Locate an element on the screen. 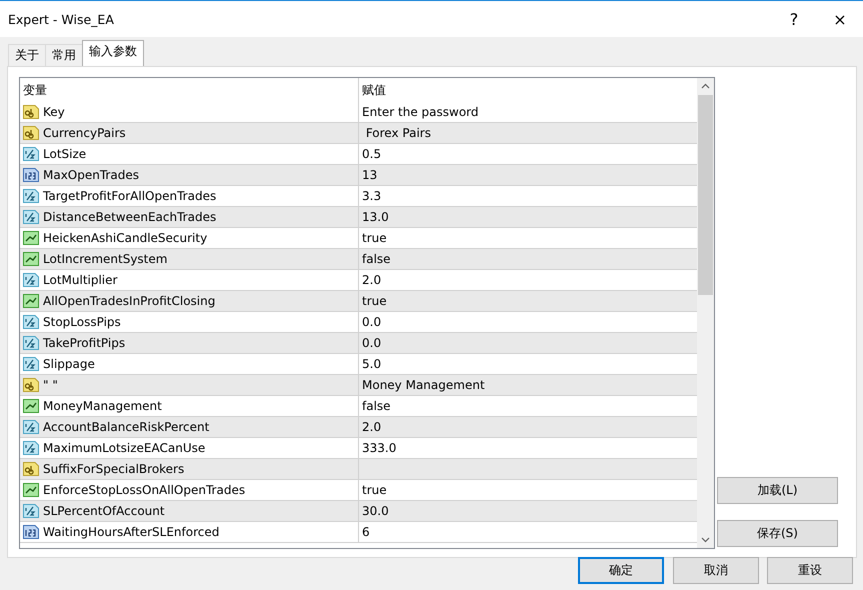 The width and height of the screenshot is (863, 590). side-button: 加载(L) is located at coordinates (777, 490).